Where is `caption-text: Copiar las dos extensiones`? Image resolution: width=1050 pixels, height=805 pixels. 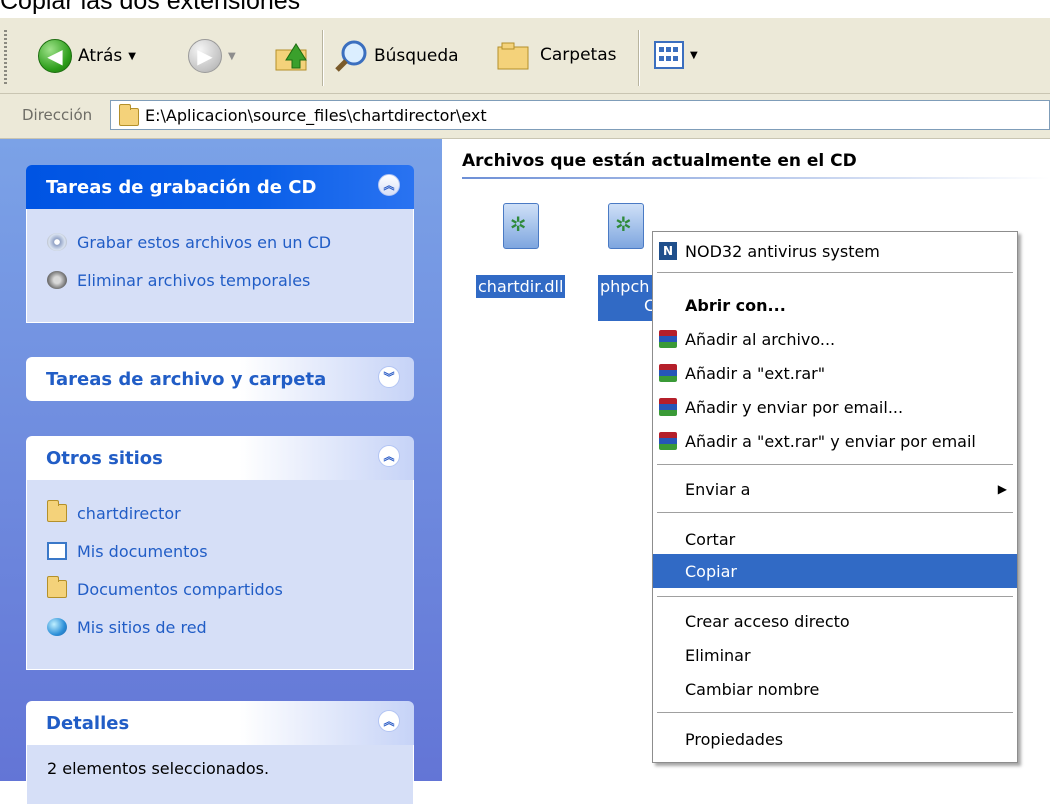
caption-text: Copiar las dos extensiones is located at coordinates (150, 7).